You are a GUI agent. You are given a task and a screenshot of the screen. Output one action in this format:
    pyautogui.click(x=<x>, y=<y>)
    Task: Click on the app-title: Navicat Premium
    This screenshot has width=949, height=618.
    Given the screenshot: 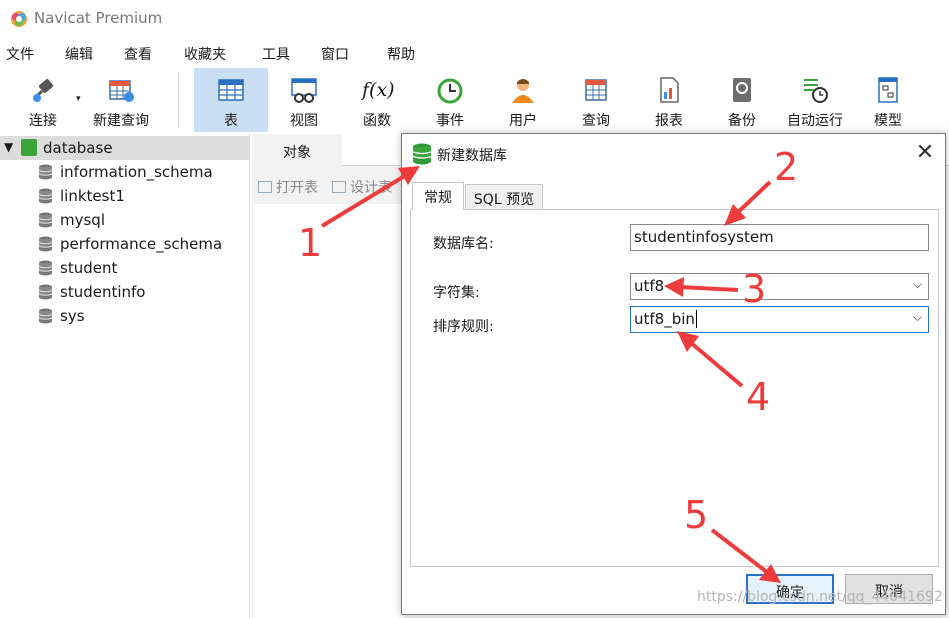 What is the action you would take?
    pyautogui.click(x=98, y=18)
    